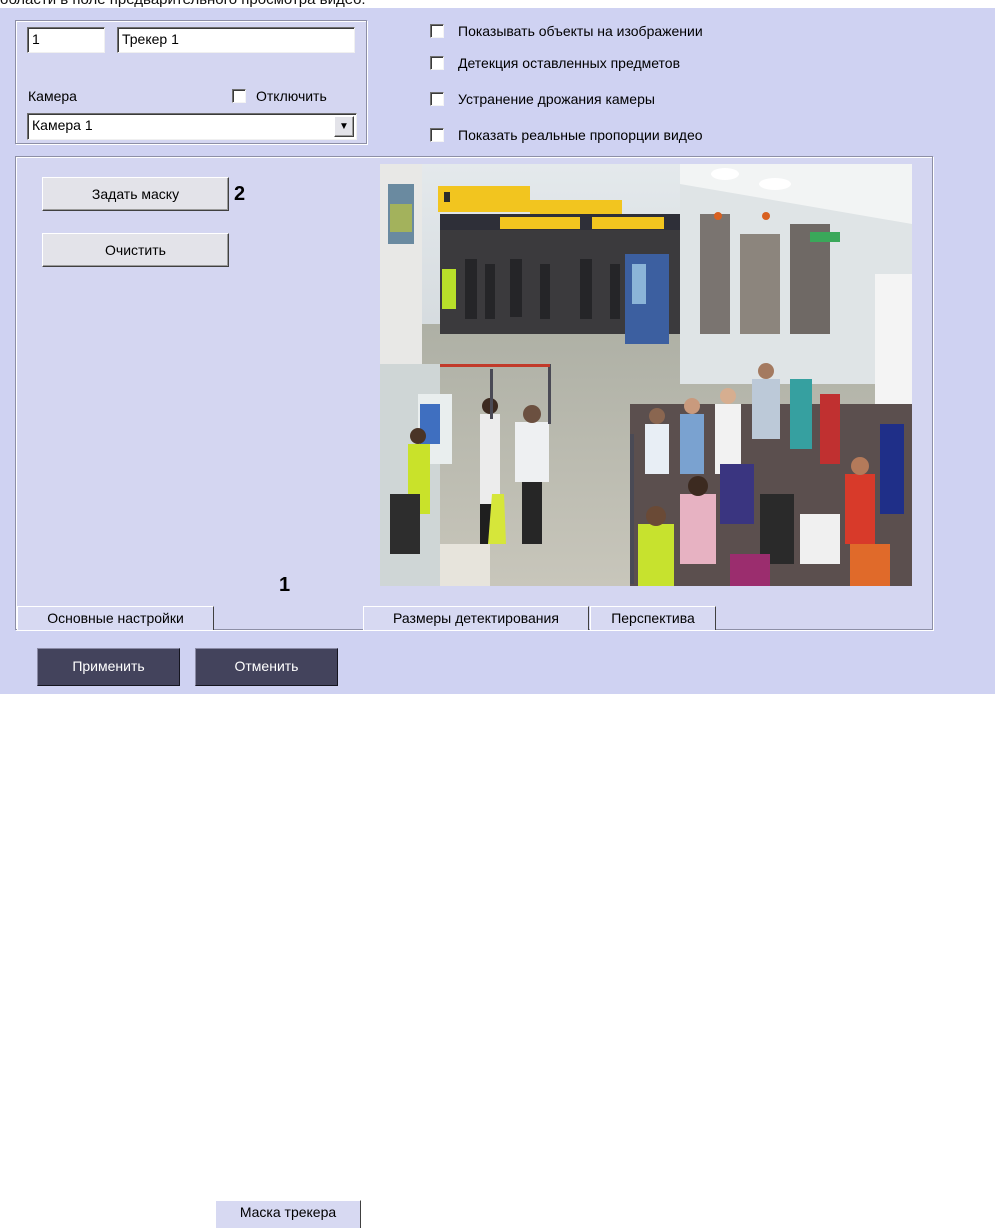 Image resolution: width=995 pixels, height=1228 pixels. Describe the element at coordinates (240, 194) in the screenshot. I see `annotation-2: 2` at that location.